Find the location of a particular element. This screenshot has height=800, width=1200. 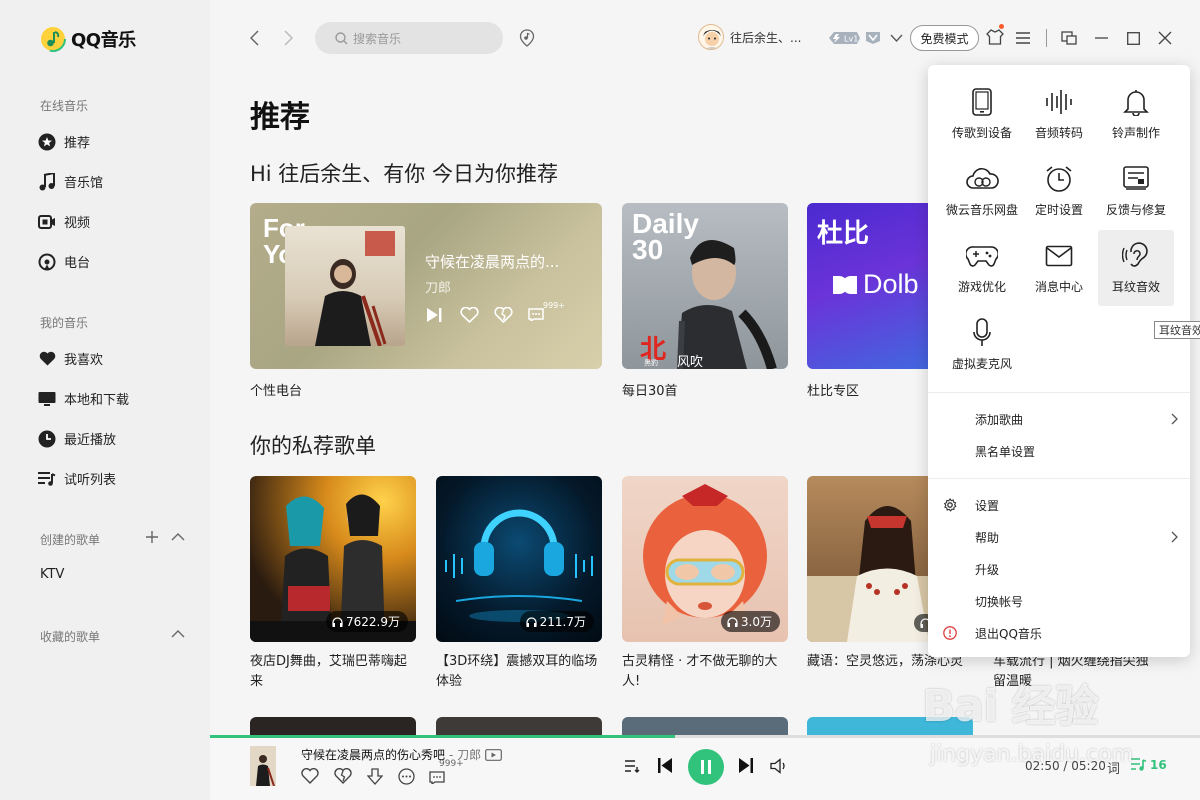

sidebar-item-video: 视频 is located at coordinates (64, 221).